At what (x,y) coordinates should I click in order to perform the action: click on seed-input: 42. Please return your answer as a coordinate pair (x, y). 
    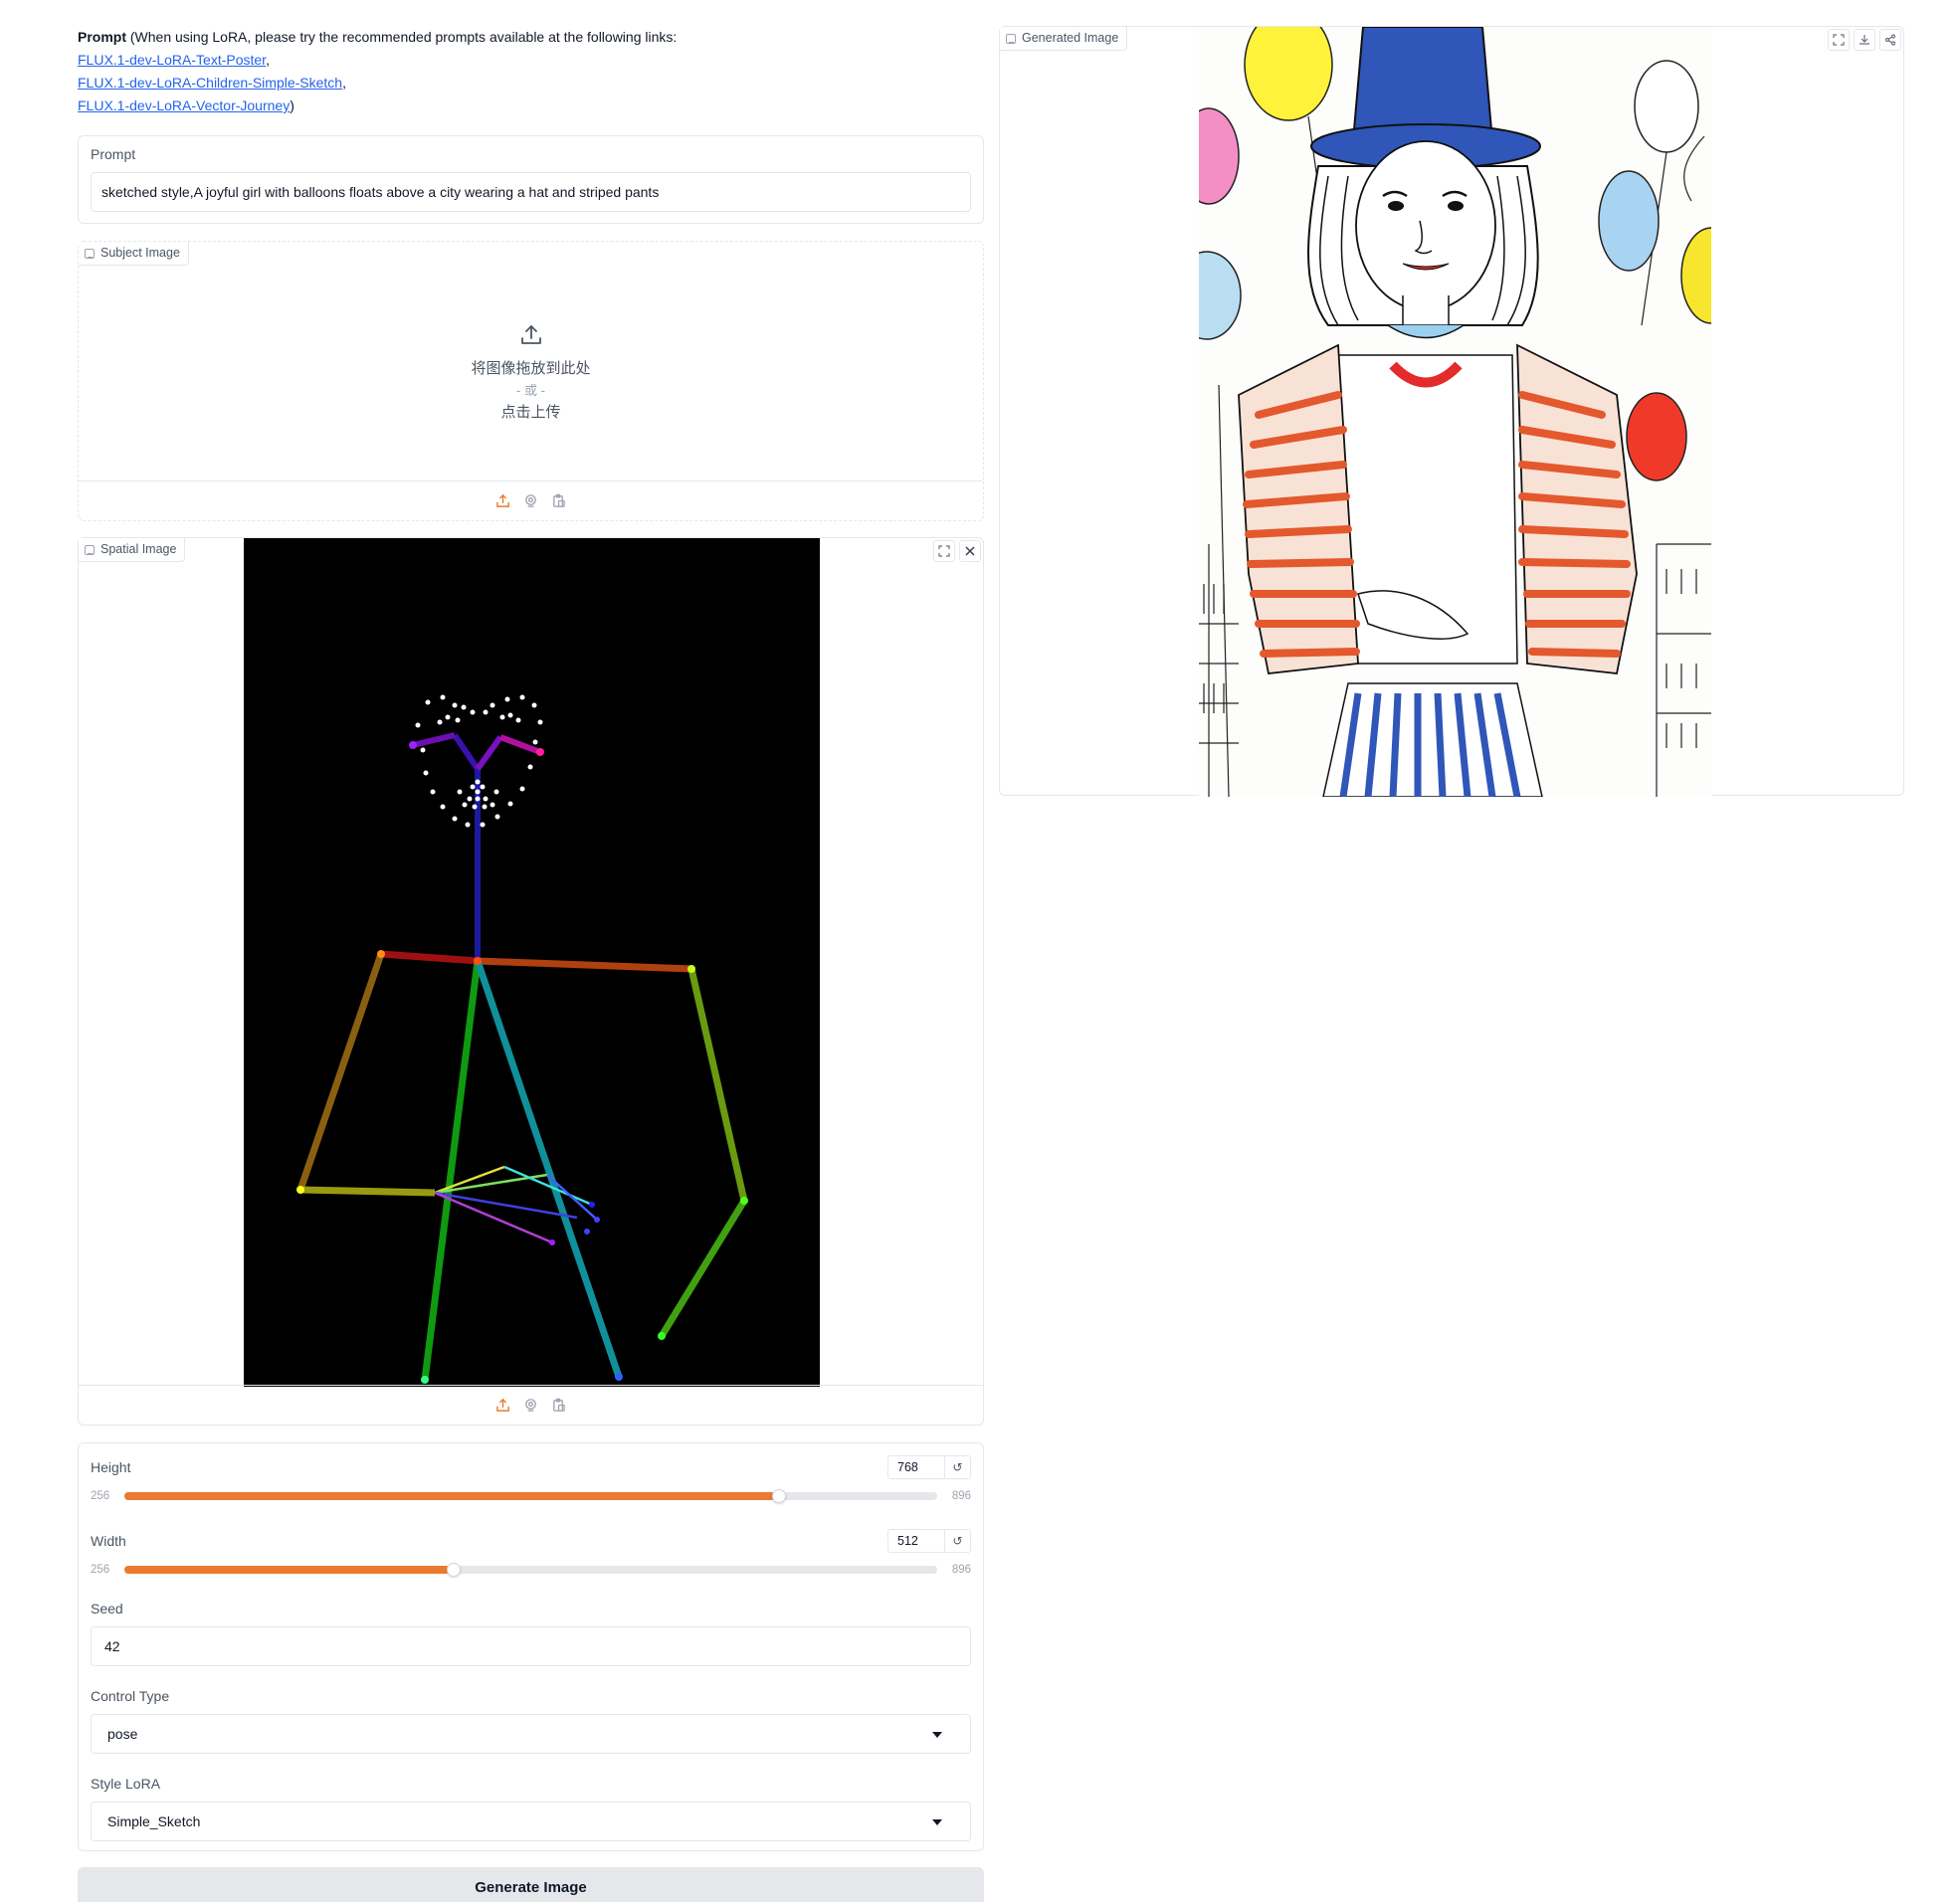
    Looking at the image, I should click on (531, 1646).